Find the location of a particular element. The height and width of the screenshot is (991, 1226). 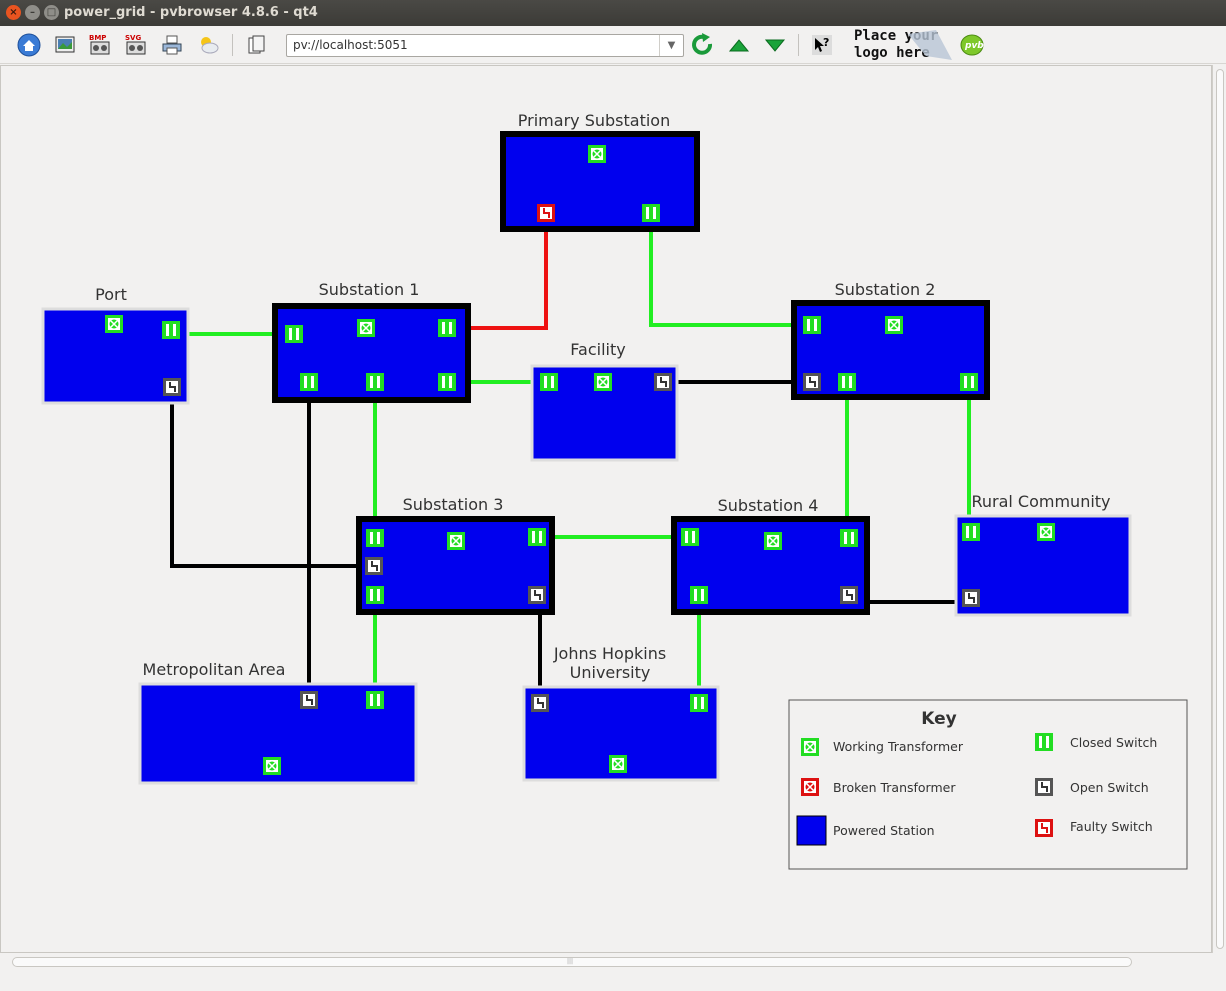

screenshot-icon is located at coordinates (65, 44).